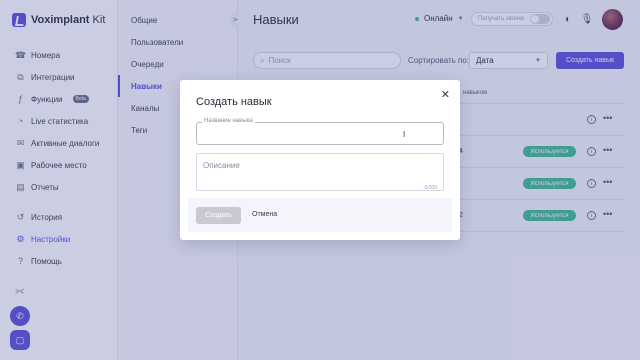 The width and height of the screenshot is (640, 360). What do you see at coordinates (445, 94) in the screenshot?
I see `close-icon: ✕` at bounding box center [445, 94].